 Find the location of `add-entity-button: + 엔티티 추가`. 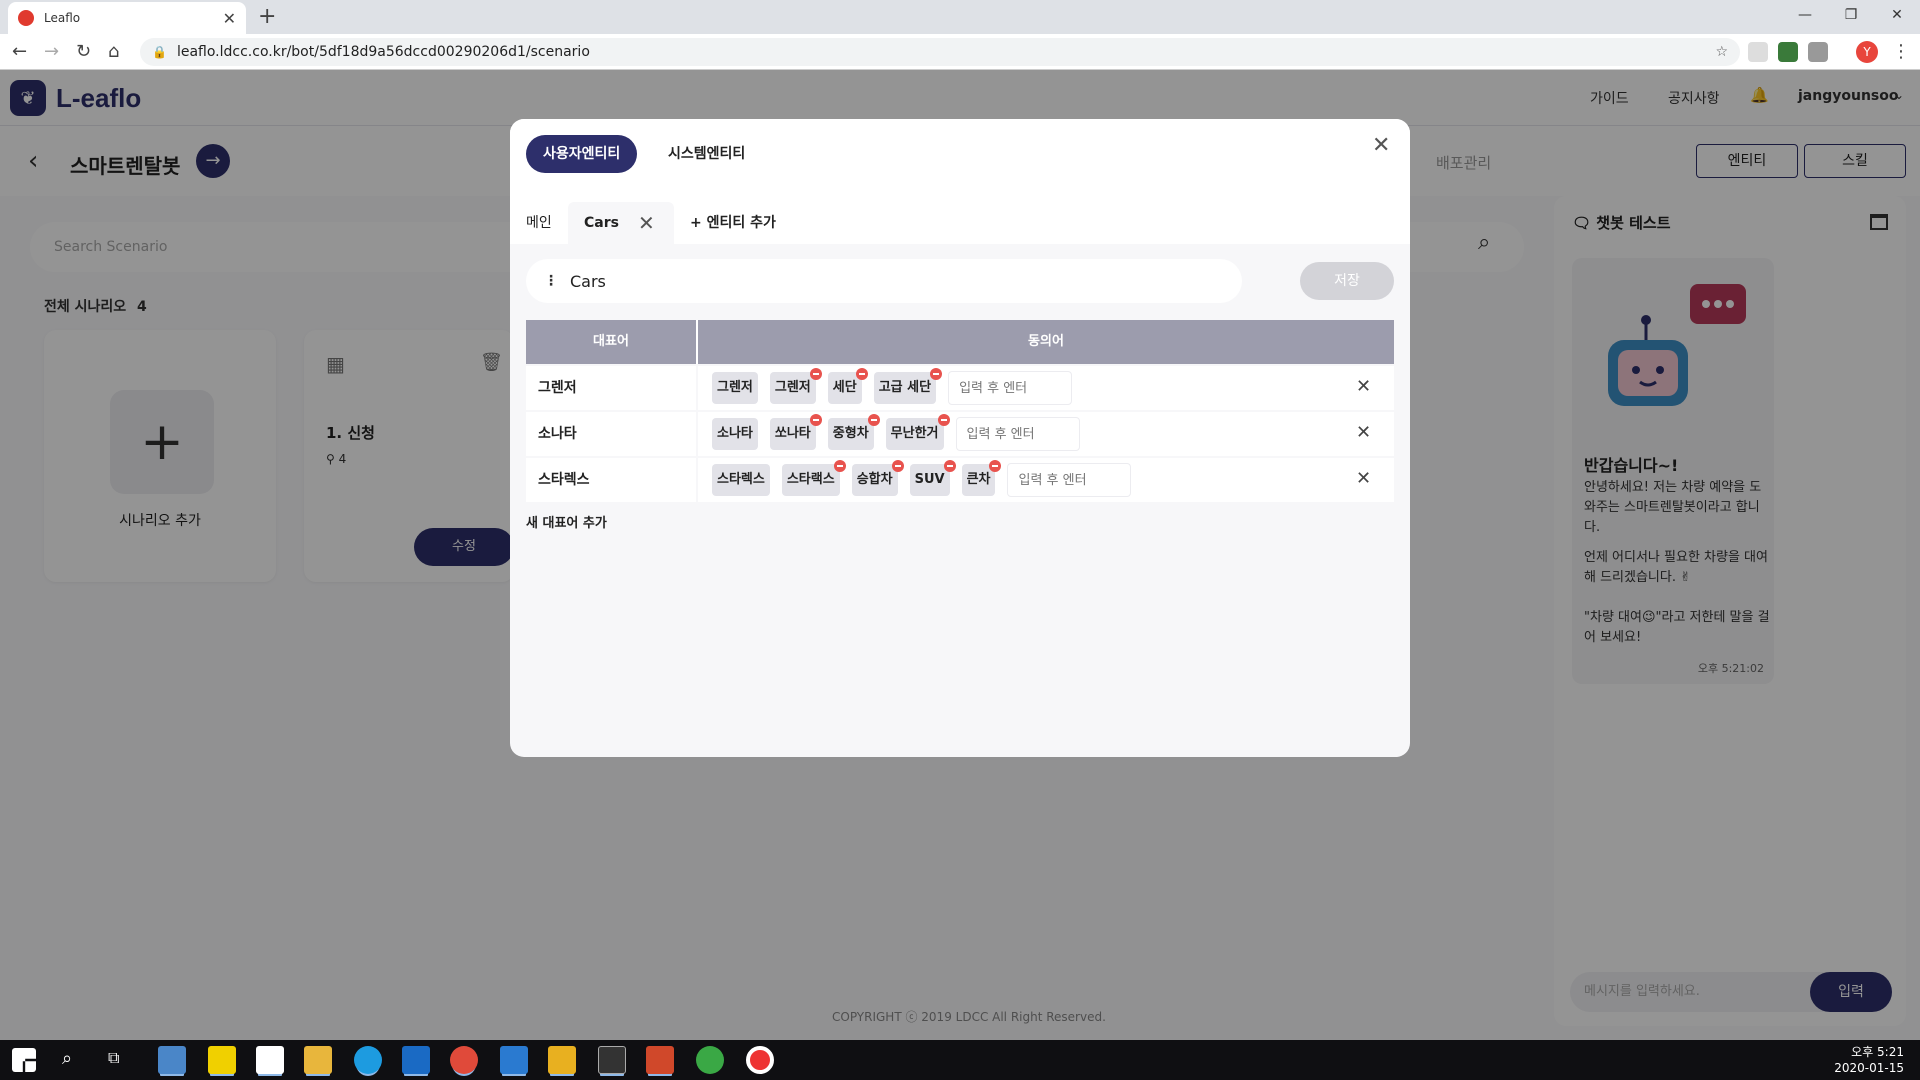

add-entity-button: + 엔티티 추가 is located at coordinates (733, 223).